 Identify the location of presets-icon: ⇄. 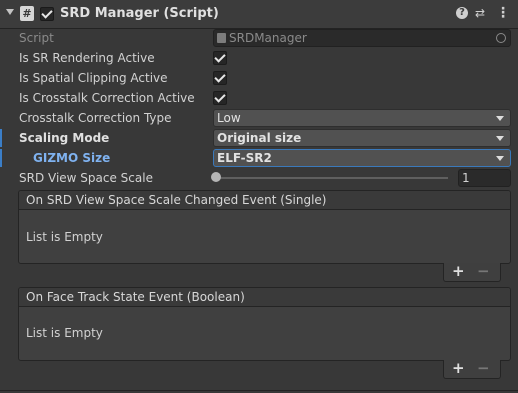
(481, 13).